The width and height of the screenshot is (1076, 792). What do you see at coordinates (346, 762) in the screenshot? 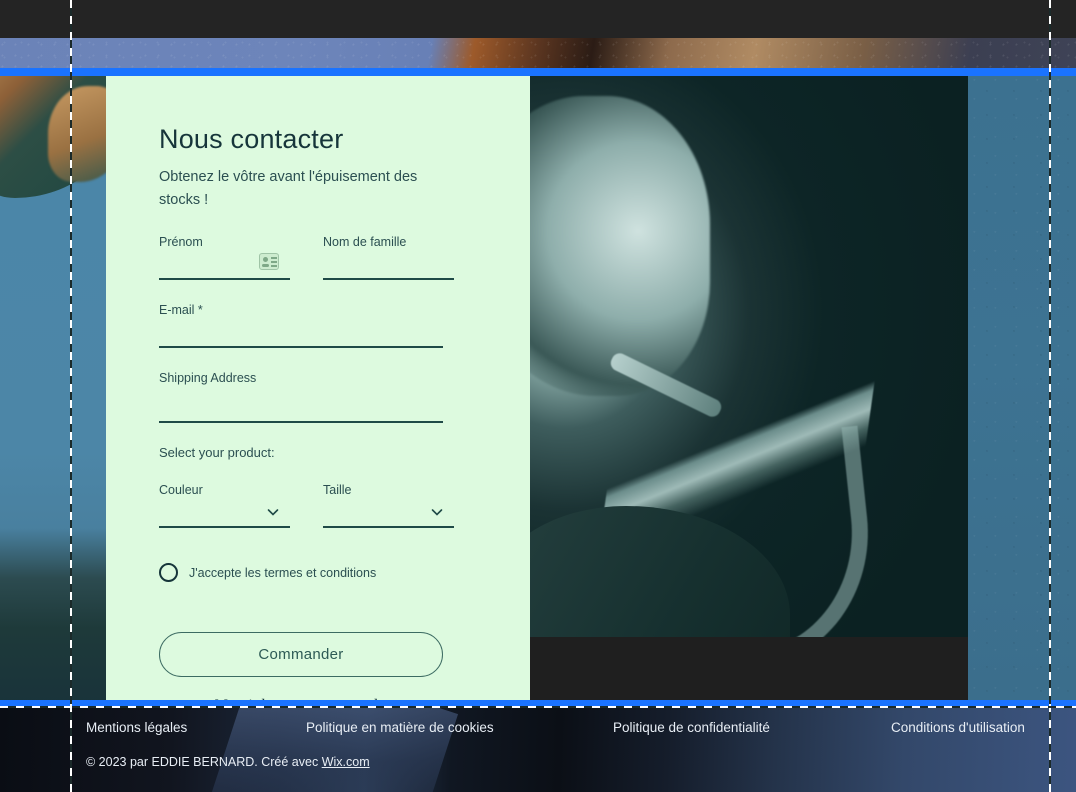
I see `wix-link: Wix.com` at bounding box center [346, 762].